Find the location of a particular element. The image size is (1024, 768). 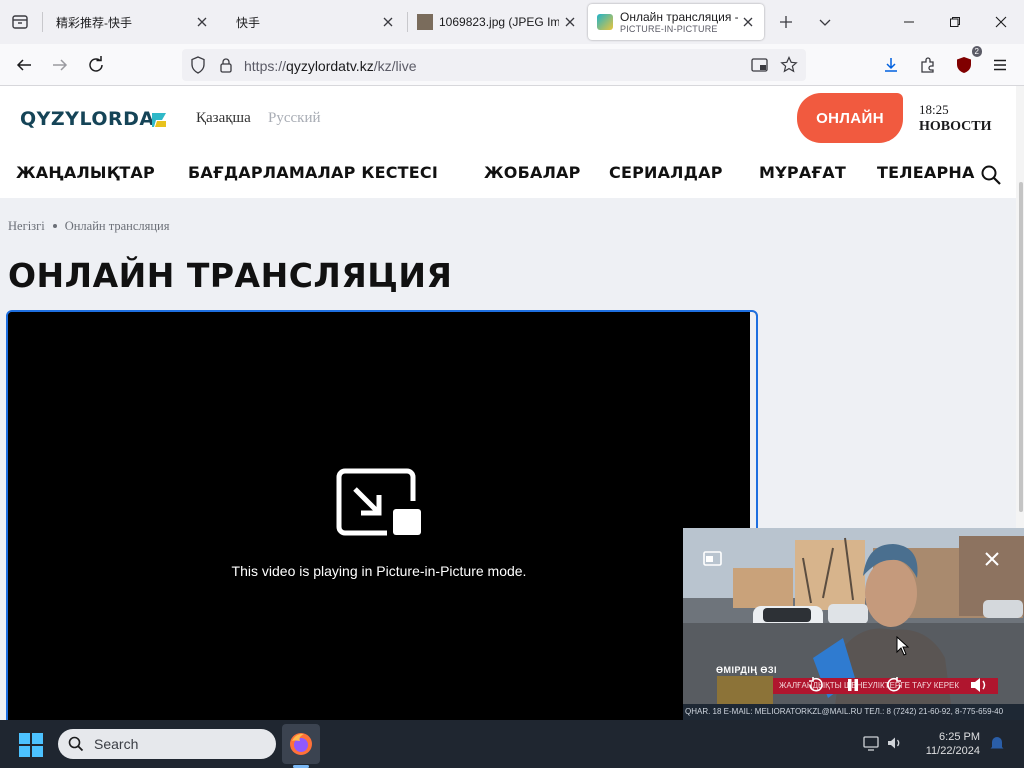

menu-item-projects: ЖОБАЛАР is located at coordinates (532, 172).